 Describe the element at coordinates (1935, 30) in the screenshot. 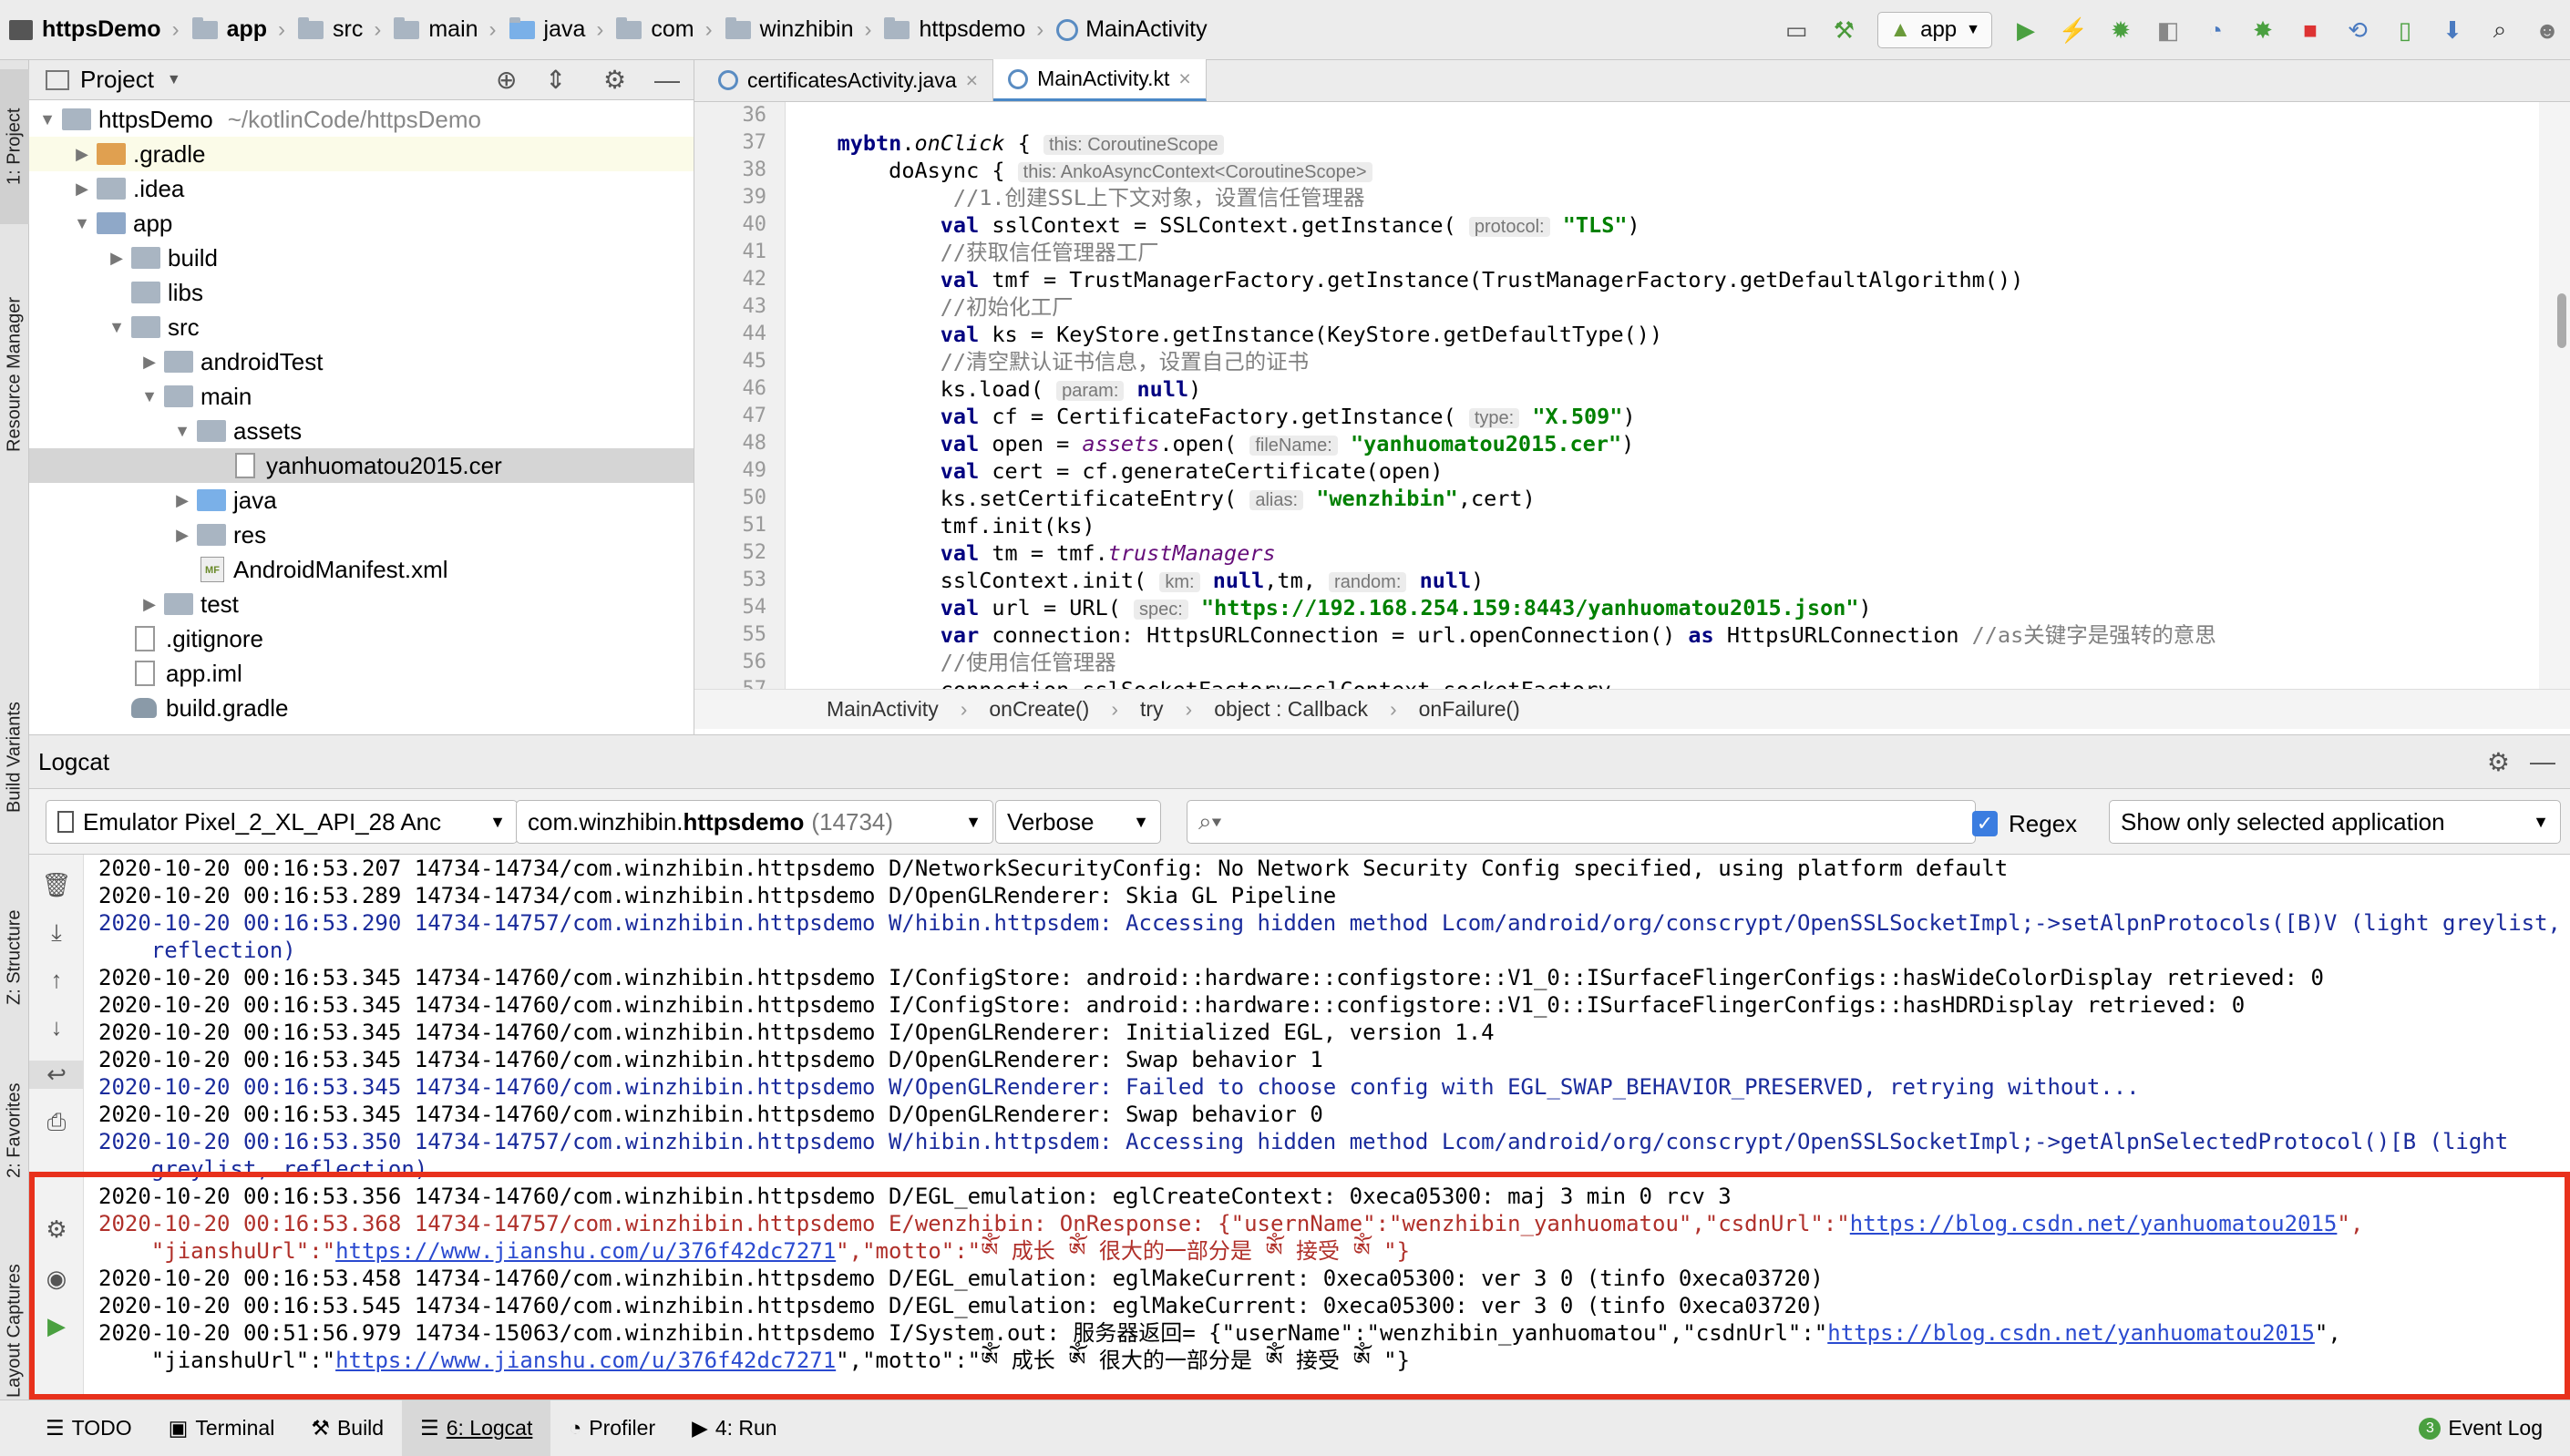

I see `run-config-dropdown: ▲ app ▼` at that location.